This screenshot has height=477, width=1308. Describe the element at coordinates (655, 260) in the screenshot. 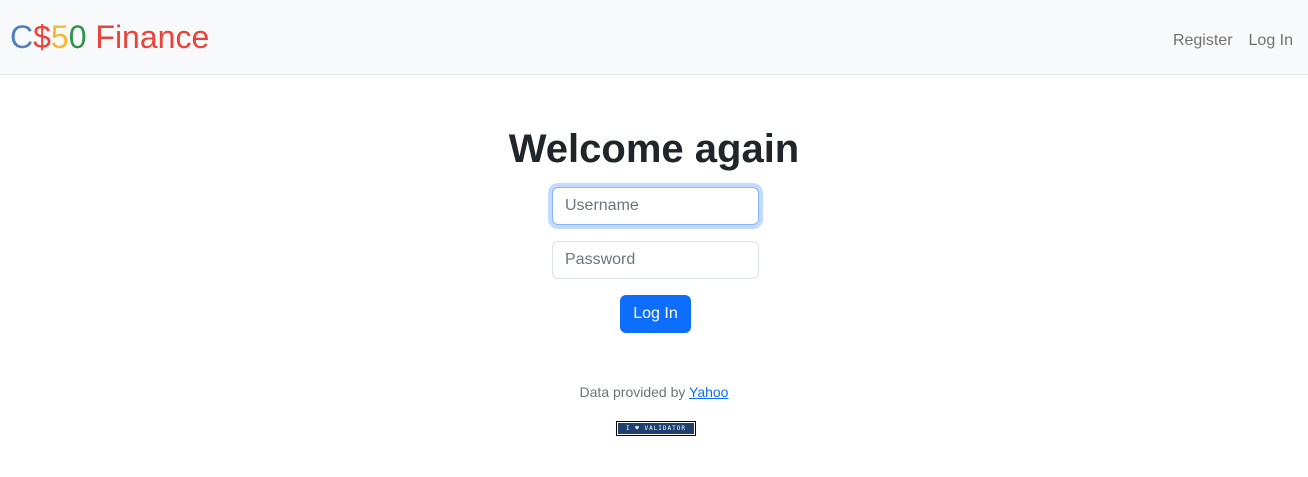

I see `password-input` at that location.